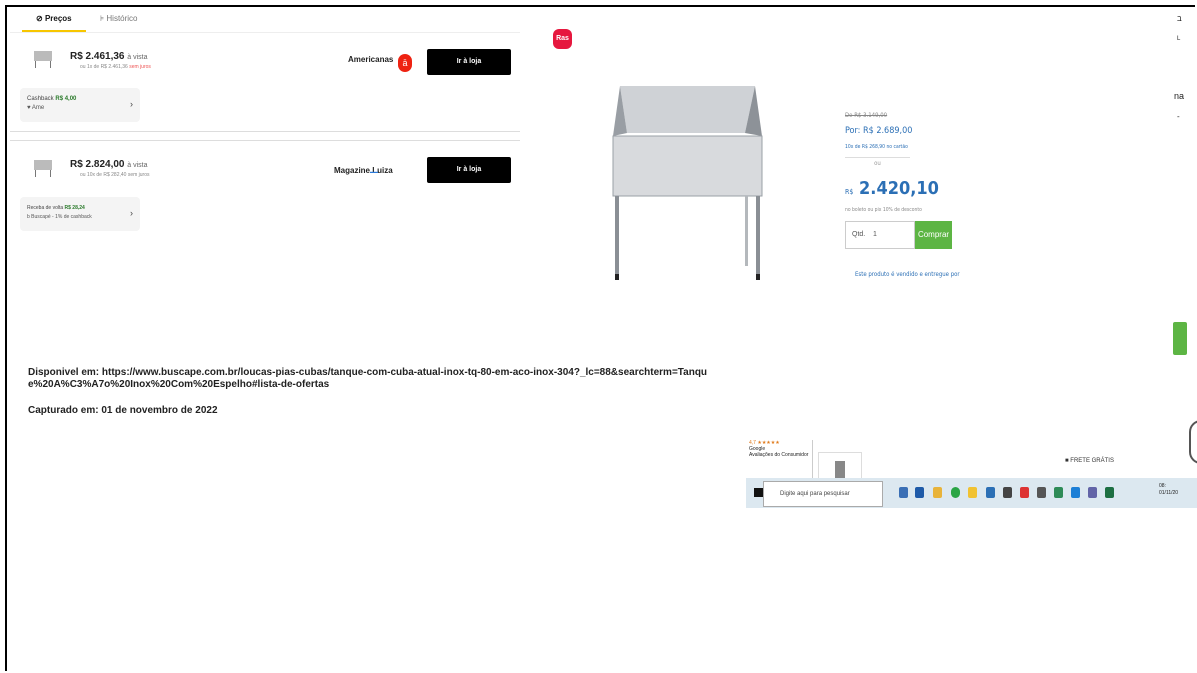  What do you see at coordinates (1109, 492) in the screenshot?
I see `excel-icon` at bounding box center [1109, 492].